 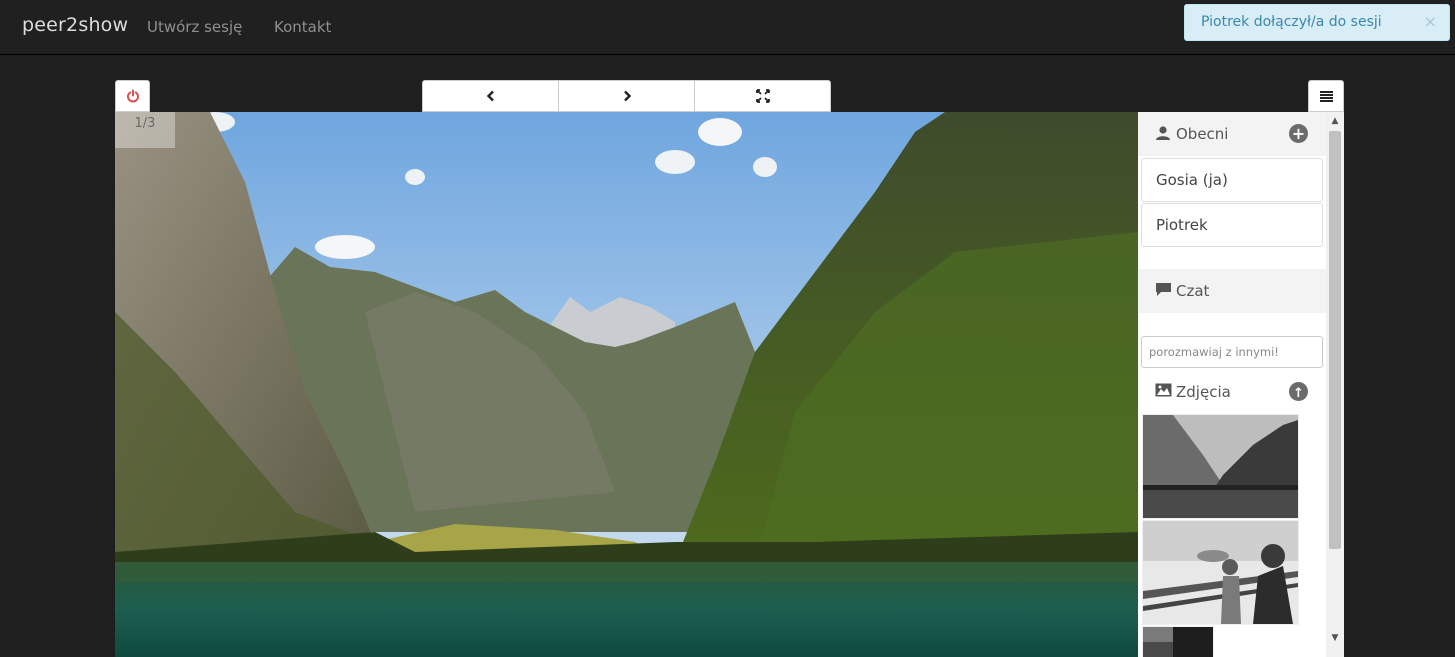 What do you see at coordinates (1182, 225) in the screenshot?
I see `user-name: Piotrek` at bounding box center [1182, 225].